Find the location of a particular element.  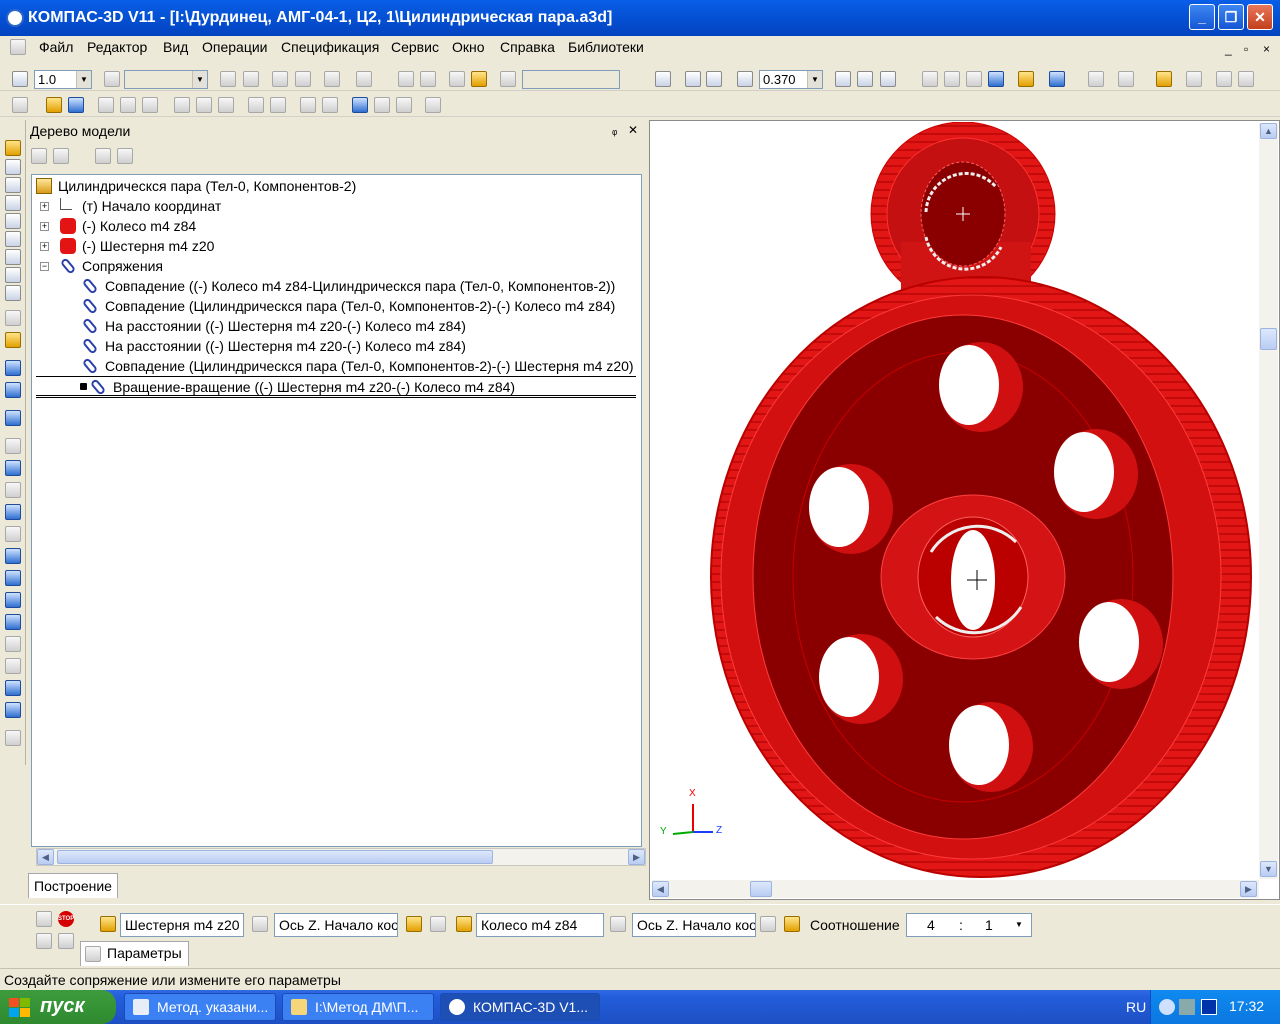

shaded-icon is located at coordinates (996, 79).